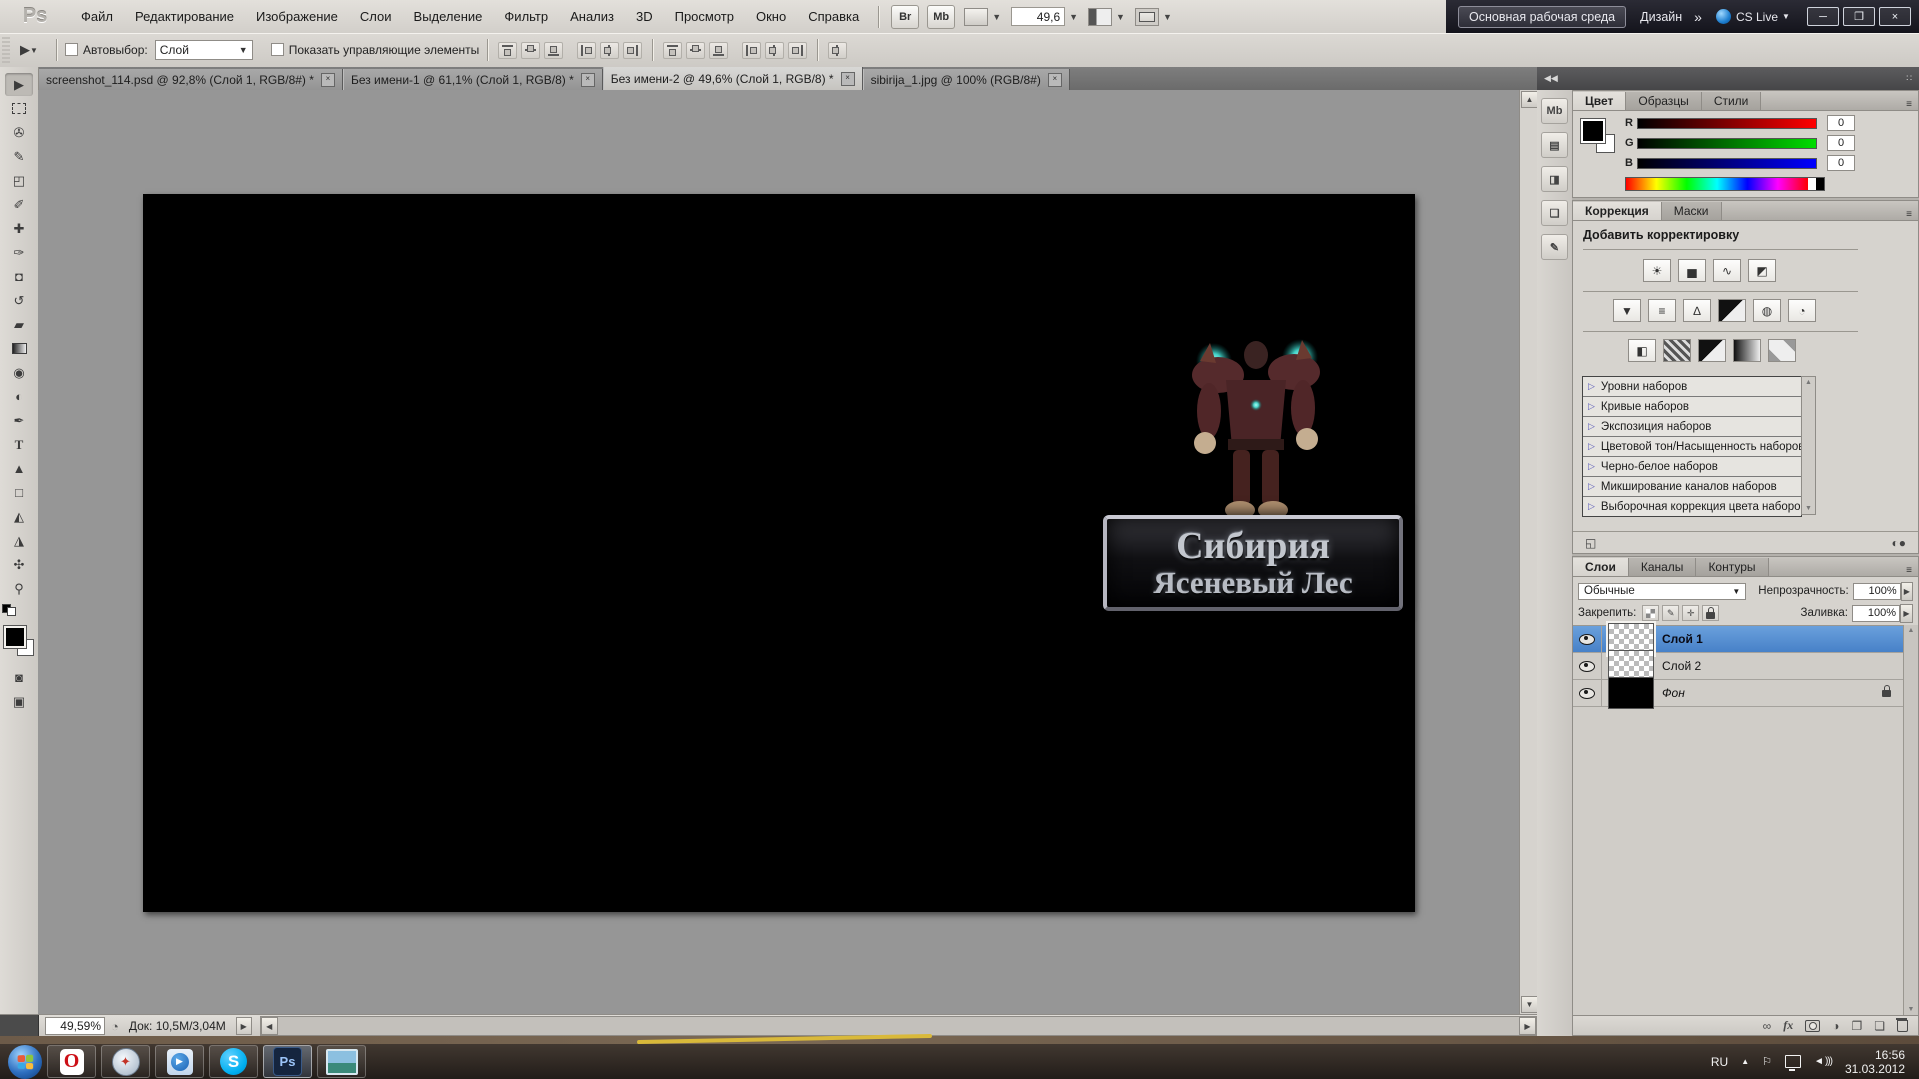 The height and width of the screenshot is (1079, 1919). What do you see at coordinates (125, 1061) in the screenshot?
I see `taskbar-safari-button: ✦` at bounding box center [125, 1061].